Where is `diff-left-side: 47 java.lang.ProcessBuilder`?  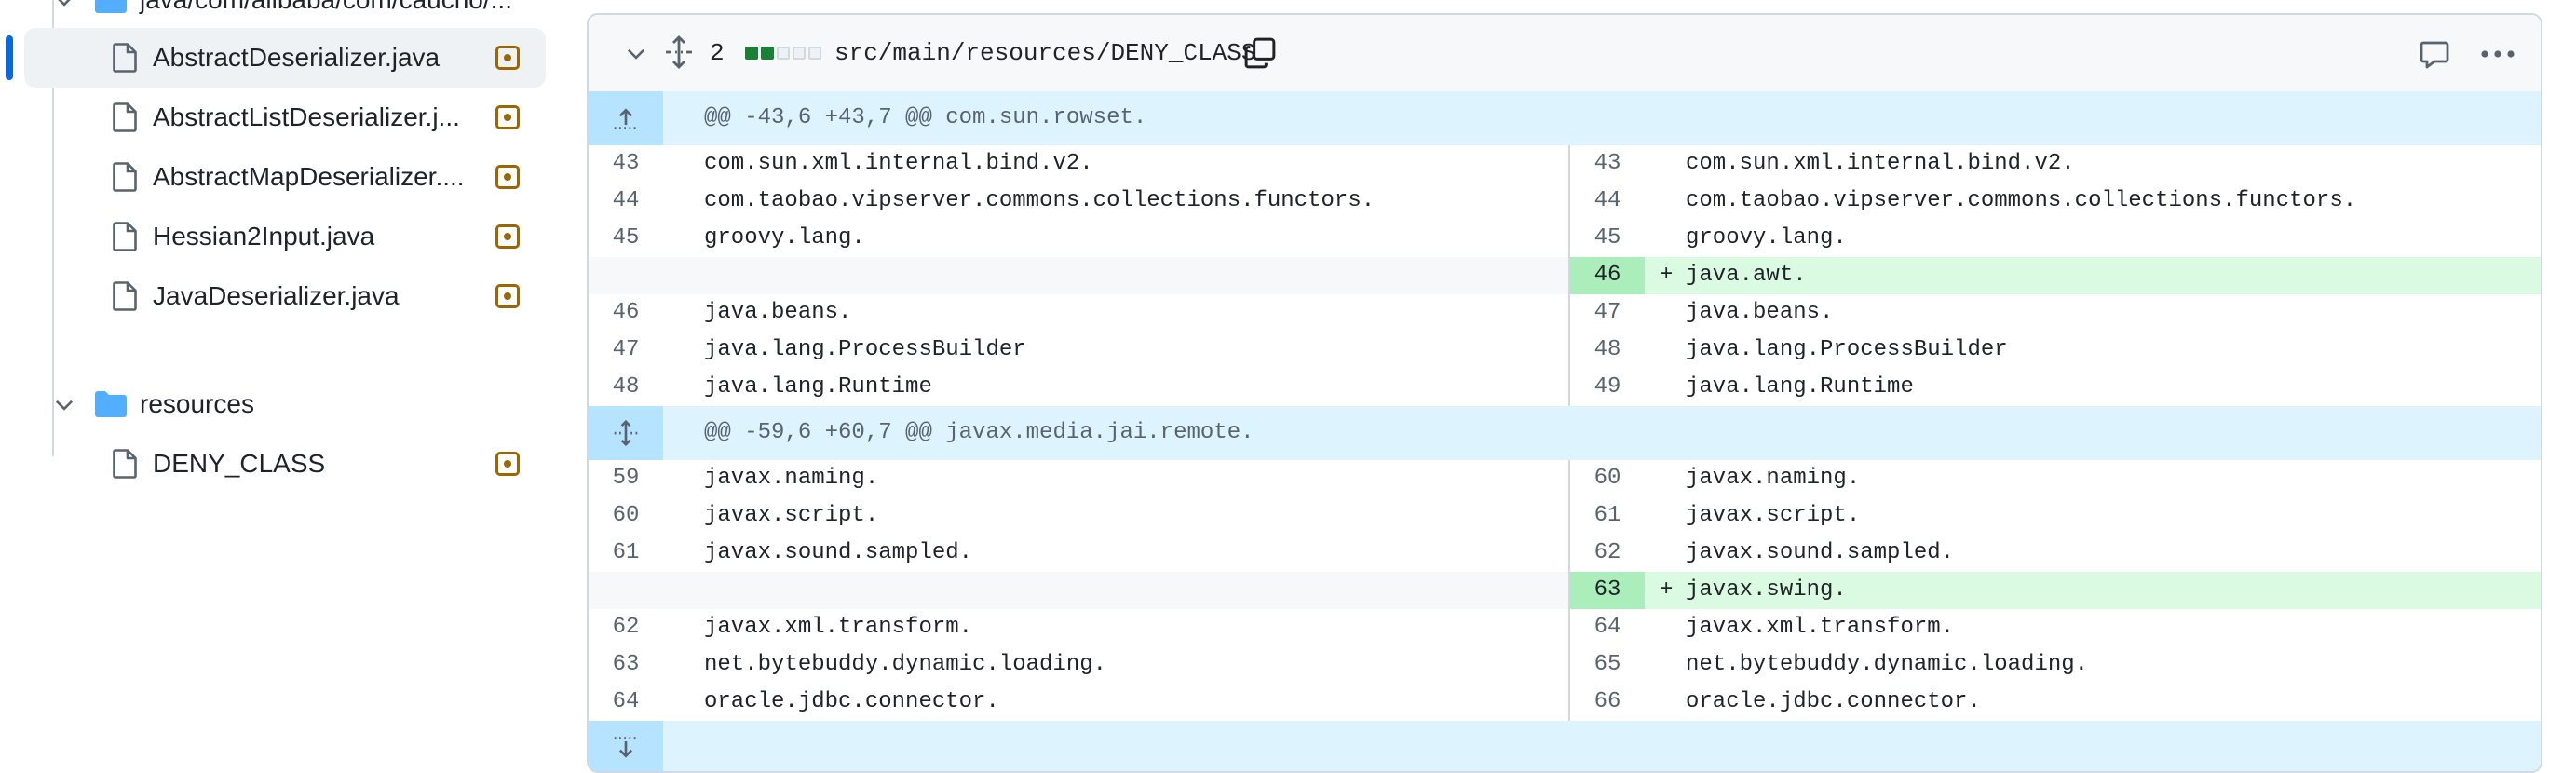
diff-left-side: 47 java.lang.ProcessBuilder is located at coordinates (1079, 350).